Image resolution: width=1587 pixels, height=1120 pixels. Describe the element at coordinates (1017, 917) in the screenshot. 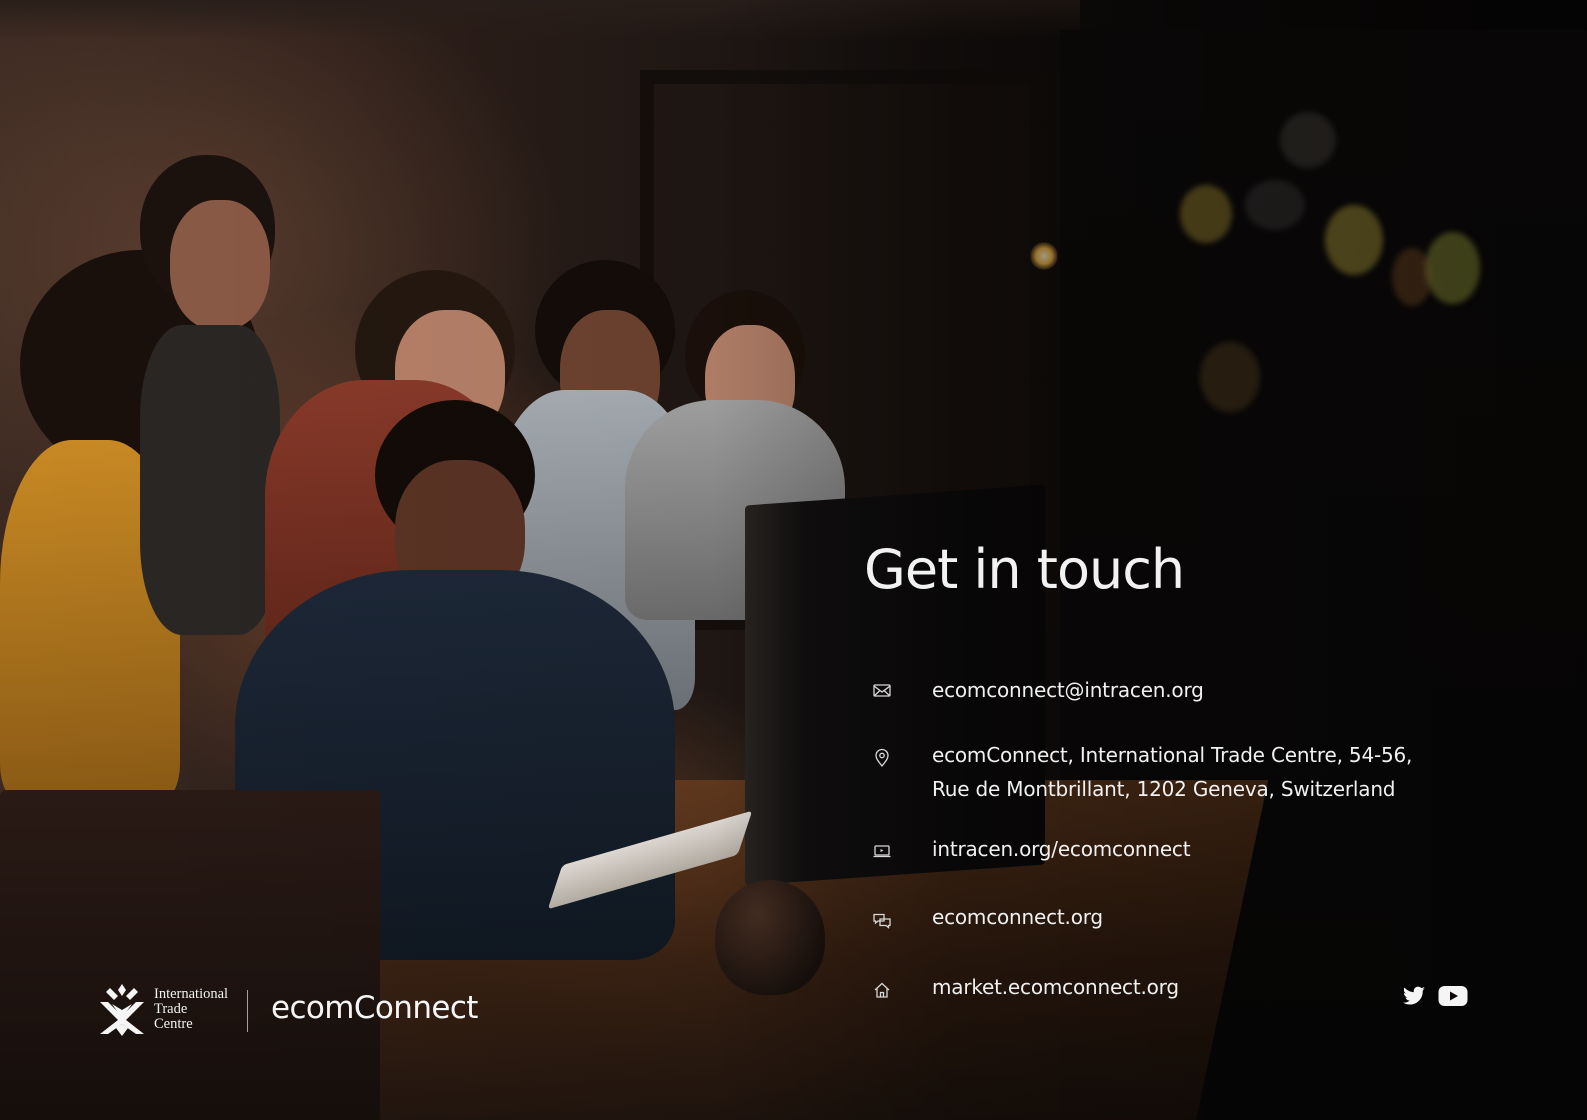

I see `community-link: ecomconnect.org` at that location.